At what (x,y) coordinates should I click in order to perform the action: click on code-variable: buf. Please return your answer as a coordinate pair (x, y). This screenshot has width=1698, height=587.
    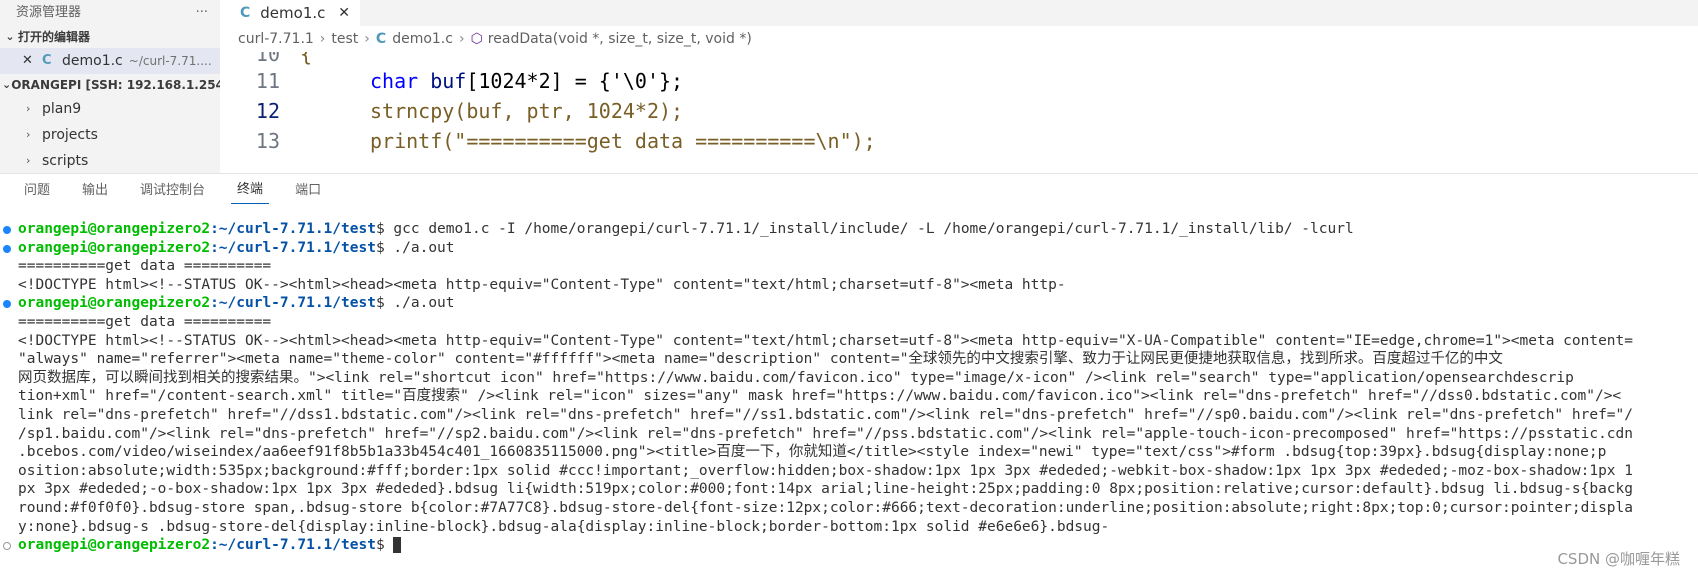
    Looking at the image, I should click on (442, 81).